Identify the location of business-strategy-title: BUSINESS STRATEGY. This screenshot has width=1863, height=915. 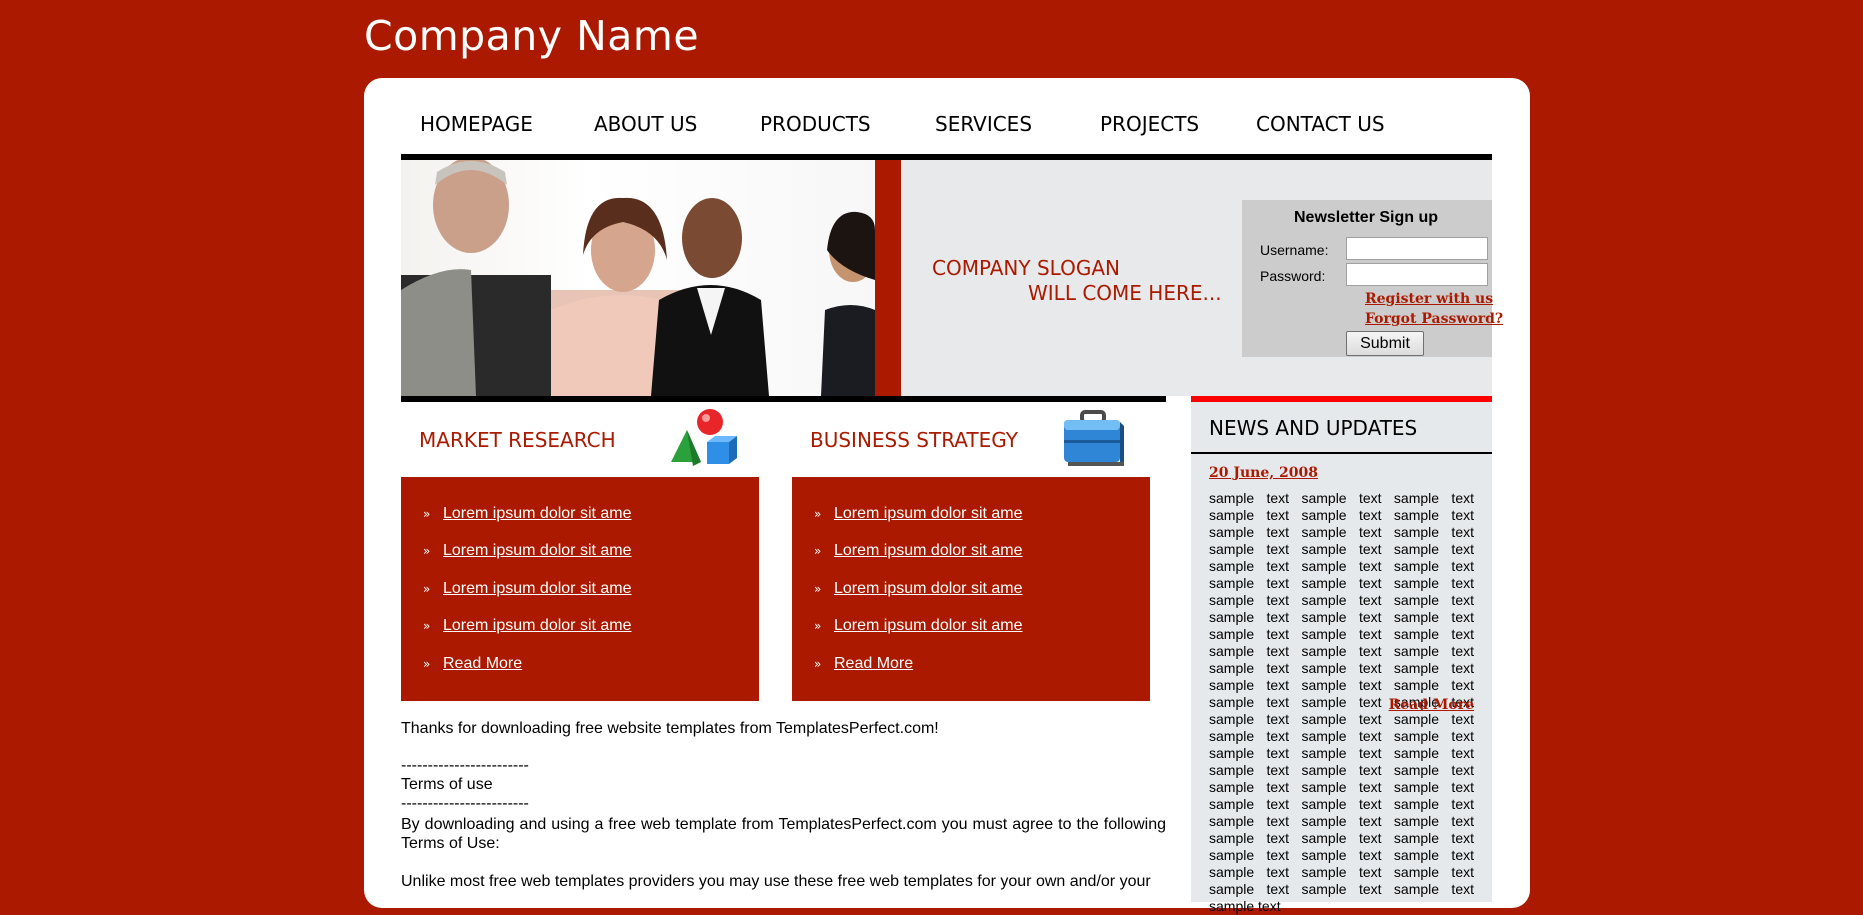
(914, 440).